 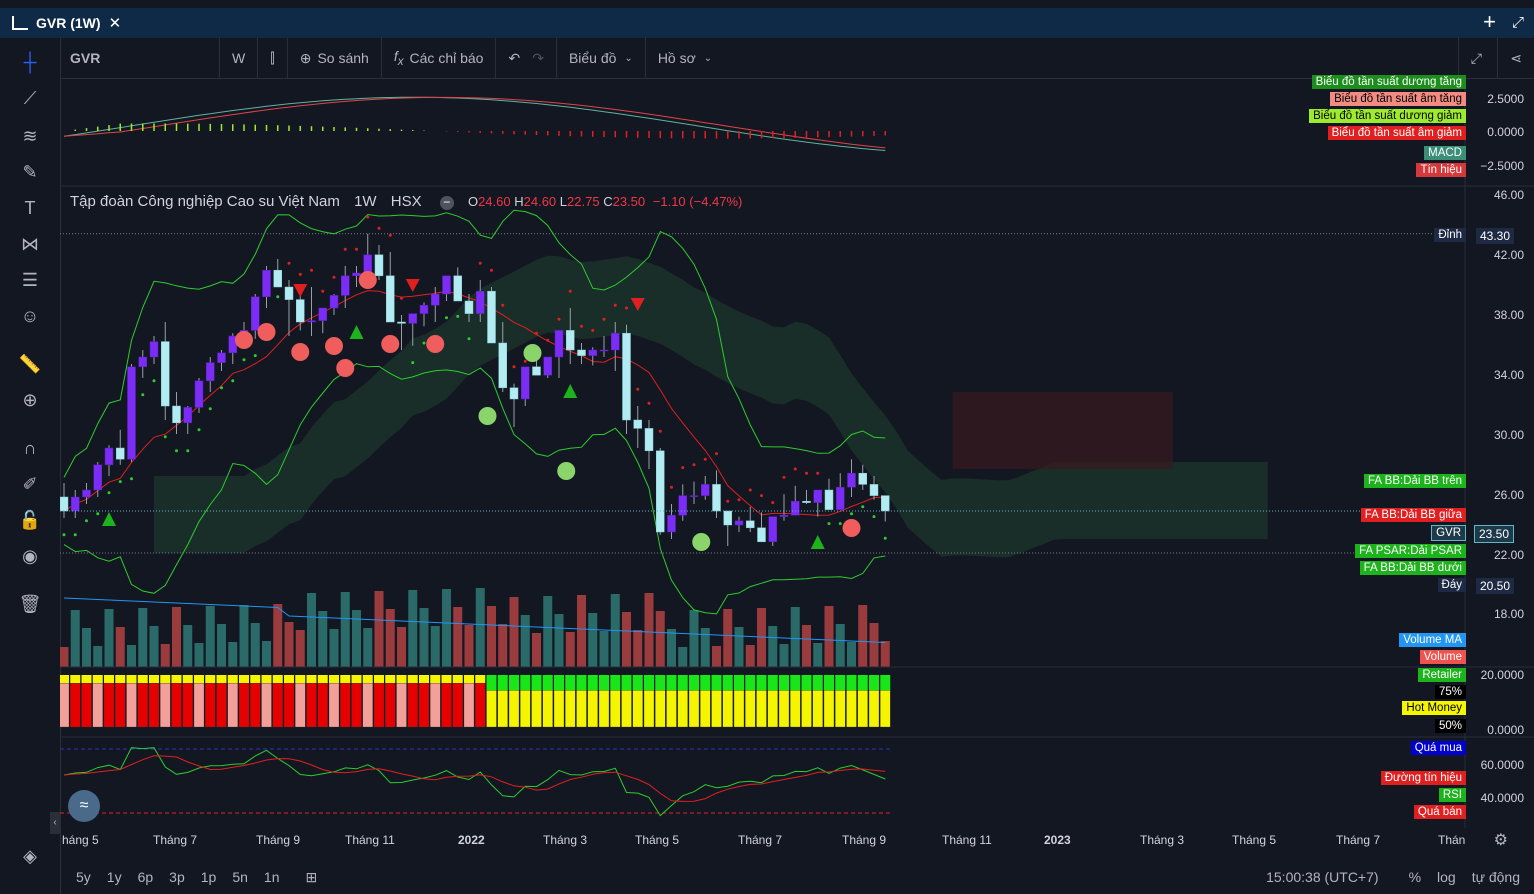 What do you see at coordinates (177, 877) in the screenshot?
I see `range-3p: 3p` at bounding box center [177, 877].